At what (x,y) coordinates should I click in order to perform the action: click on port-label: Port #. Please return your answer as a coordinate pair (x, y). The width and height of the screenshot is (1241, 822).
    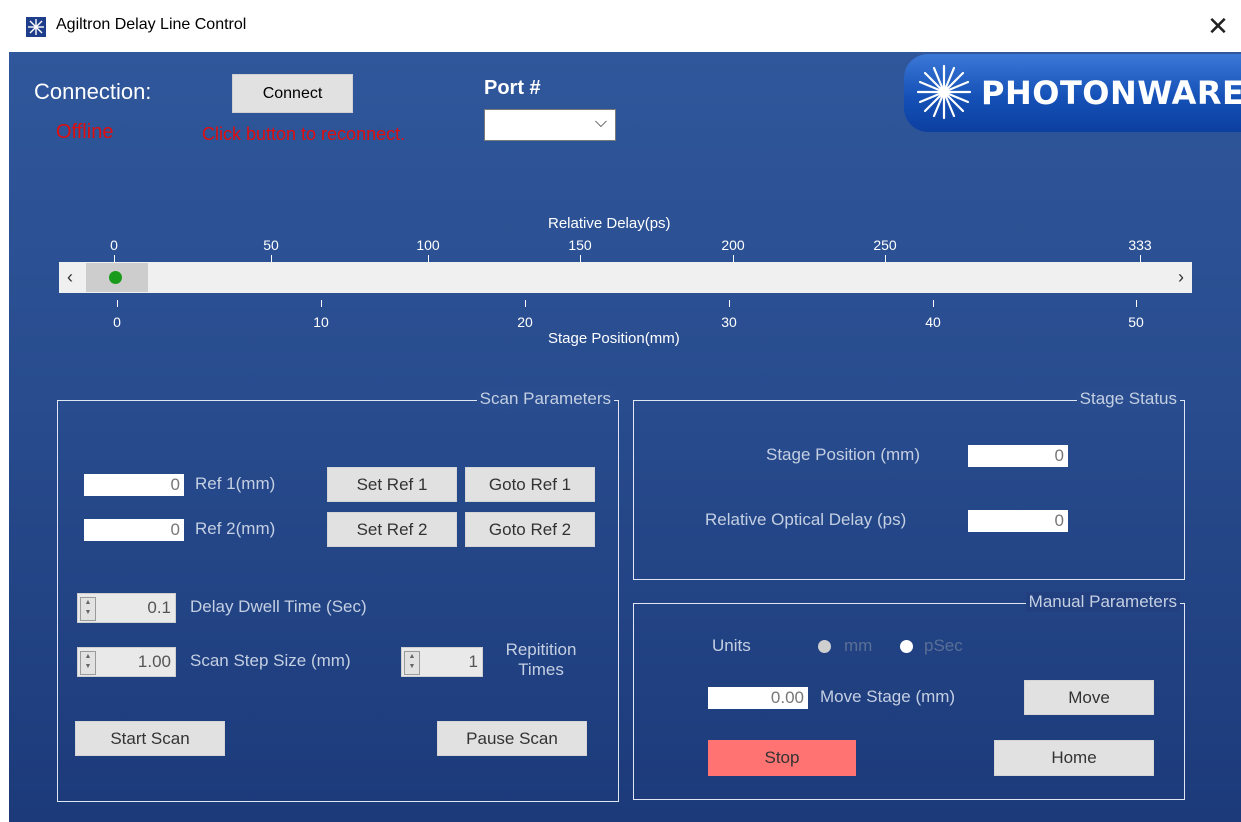
    Looking at the image, I should click on (512, 88).